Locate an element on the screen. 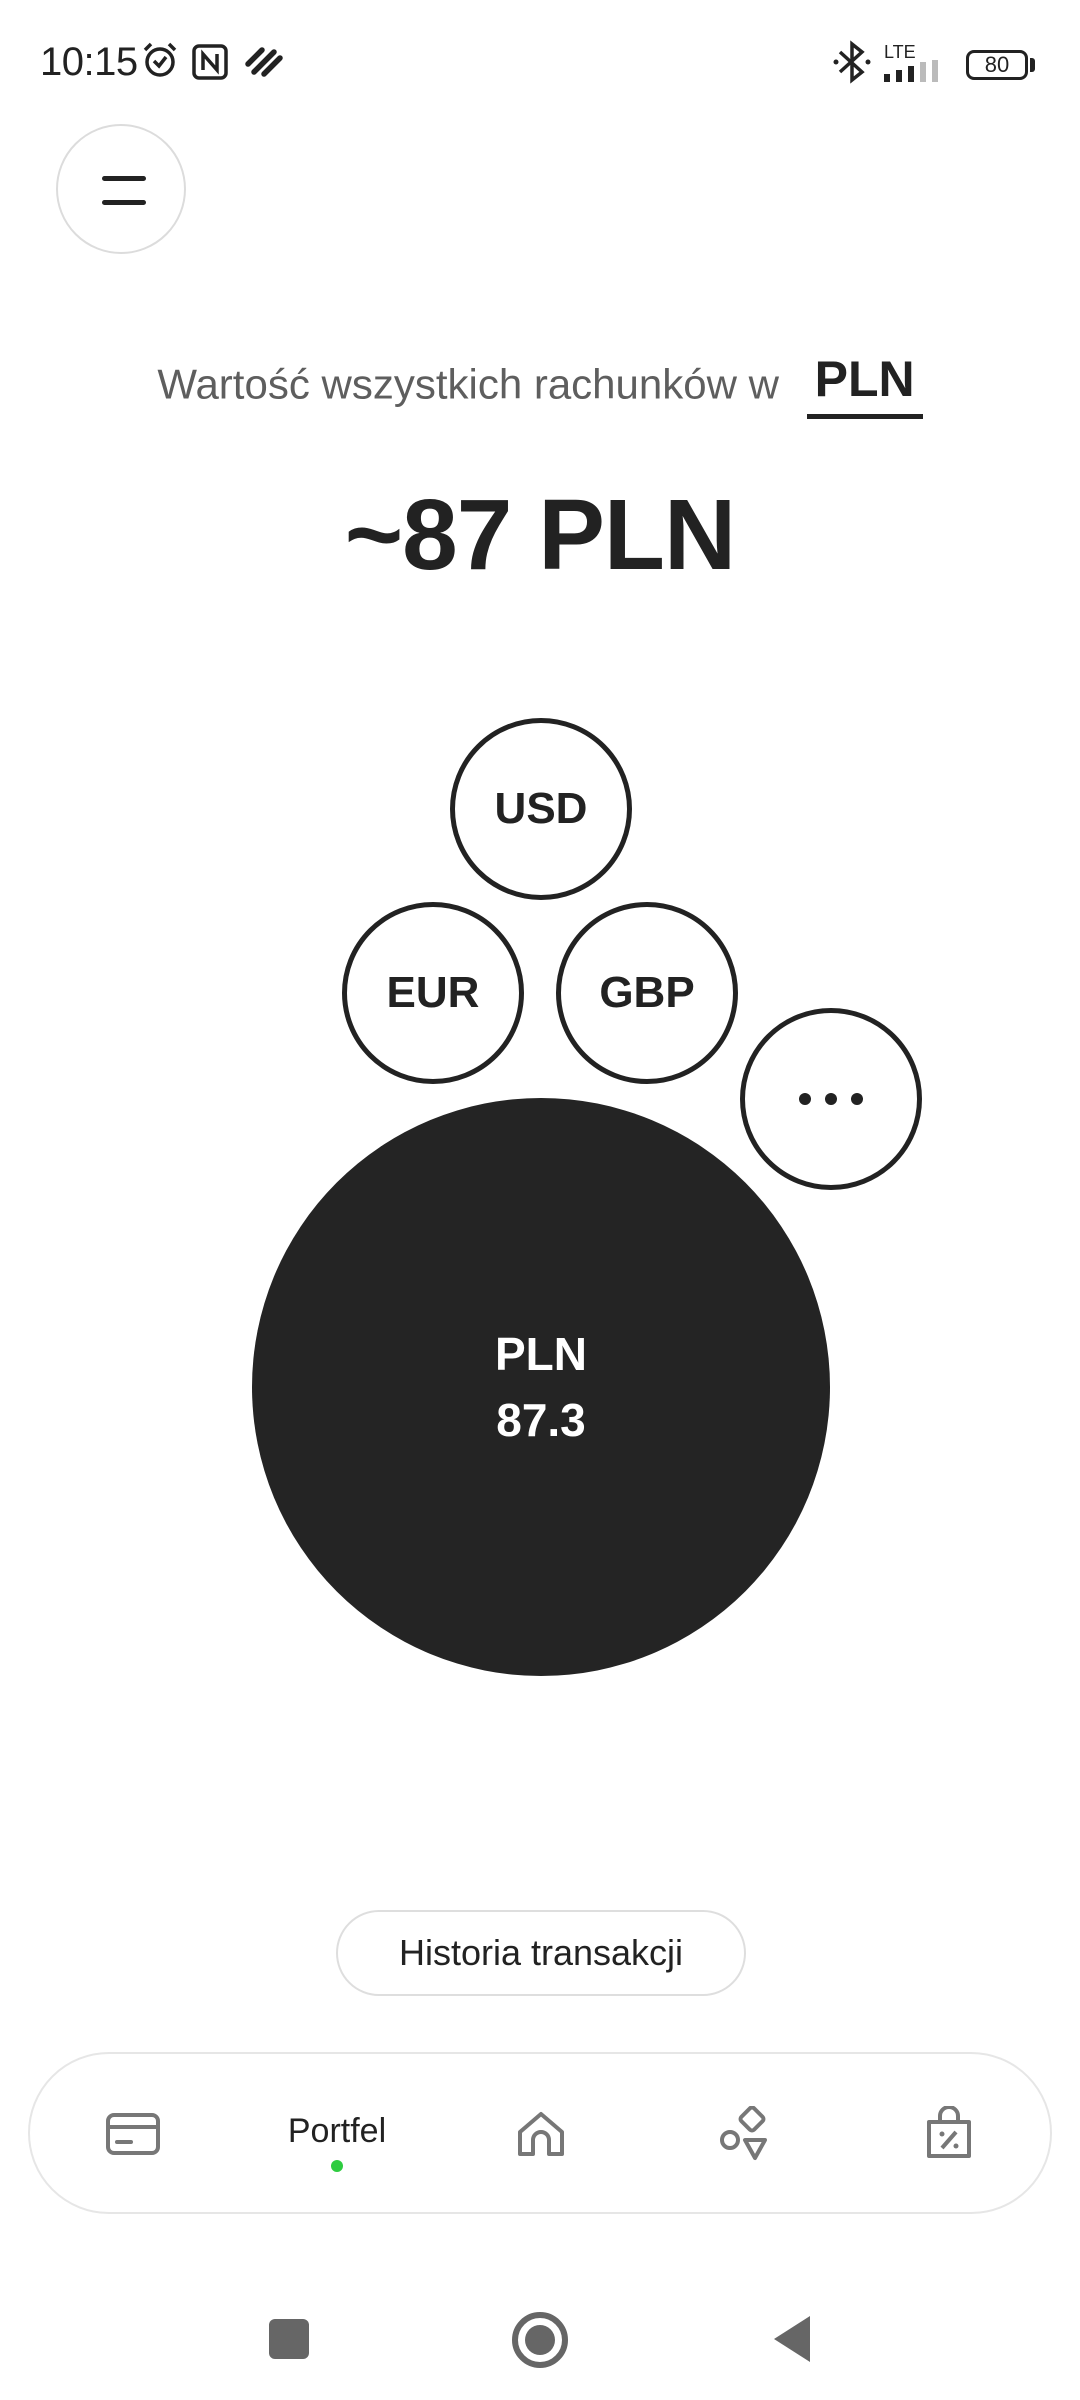  card-icon is located at coordinates (133, 2134).